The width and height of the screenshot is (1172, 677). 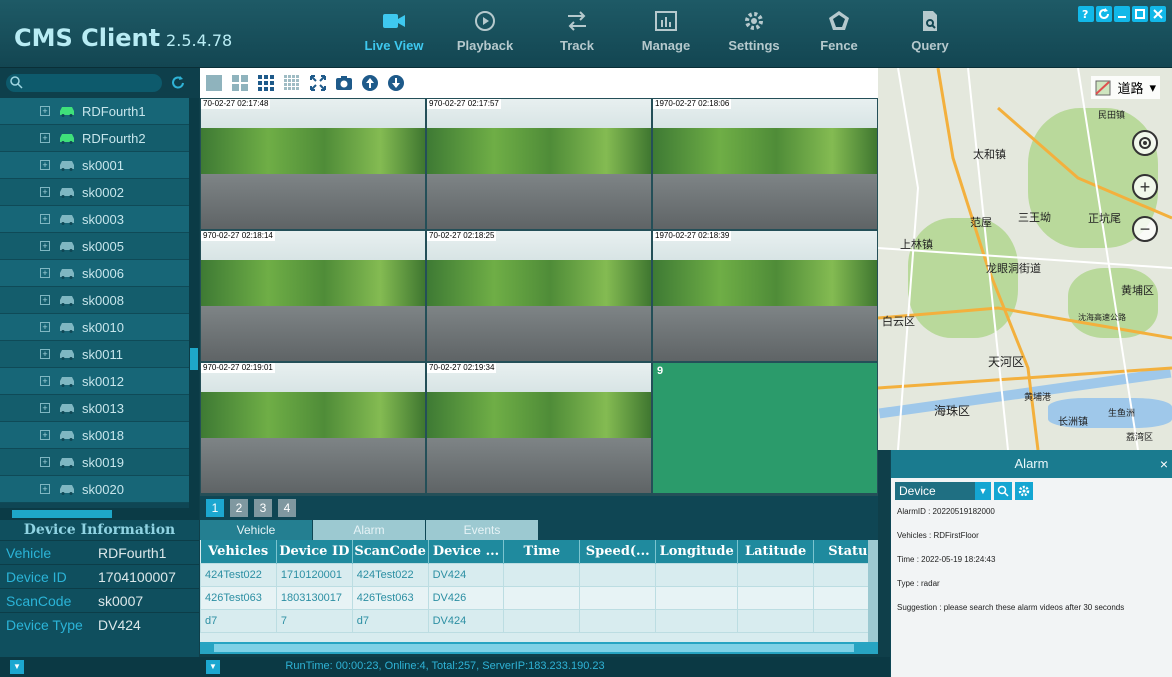 What do you see at coordinates (930, 35) in the screenshot?
I see `nav-query: Query` at bounding box center [930, 35].